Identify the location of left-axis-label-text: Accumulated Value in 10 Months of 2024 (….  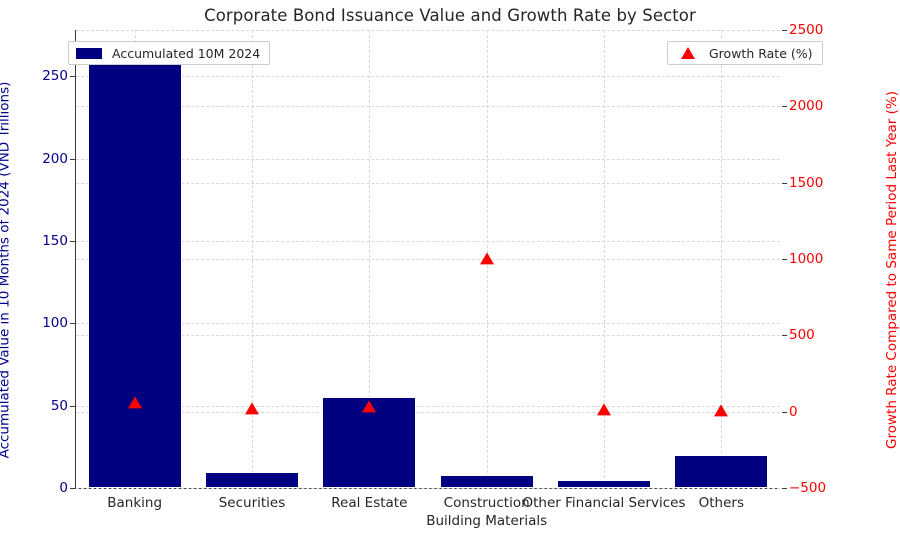
(6, 270).